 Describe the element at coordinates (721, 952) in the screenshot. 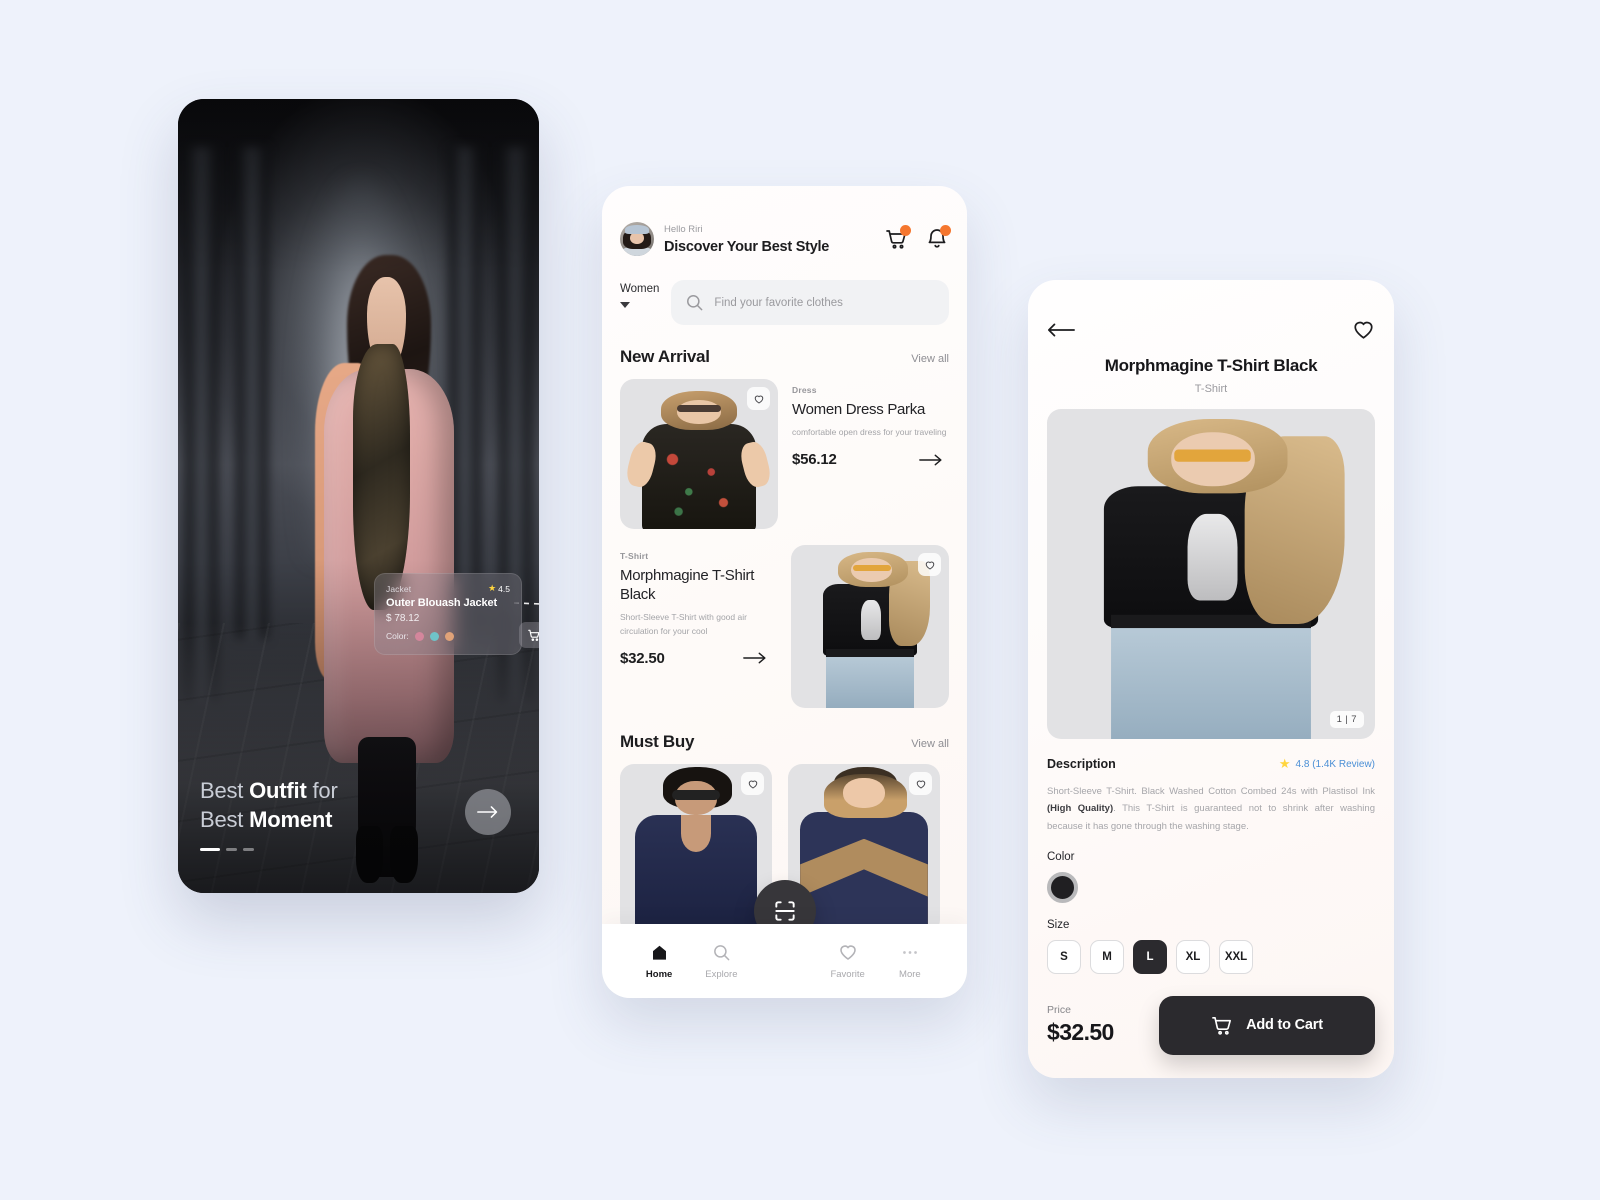

I see `search-icon` at that location.